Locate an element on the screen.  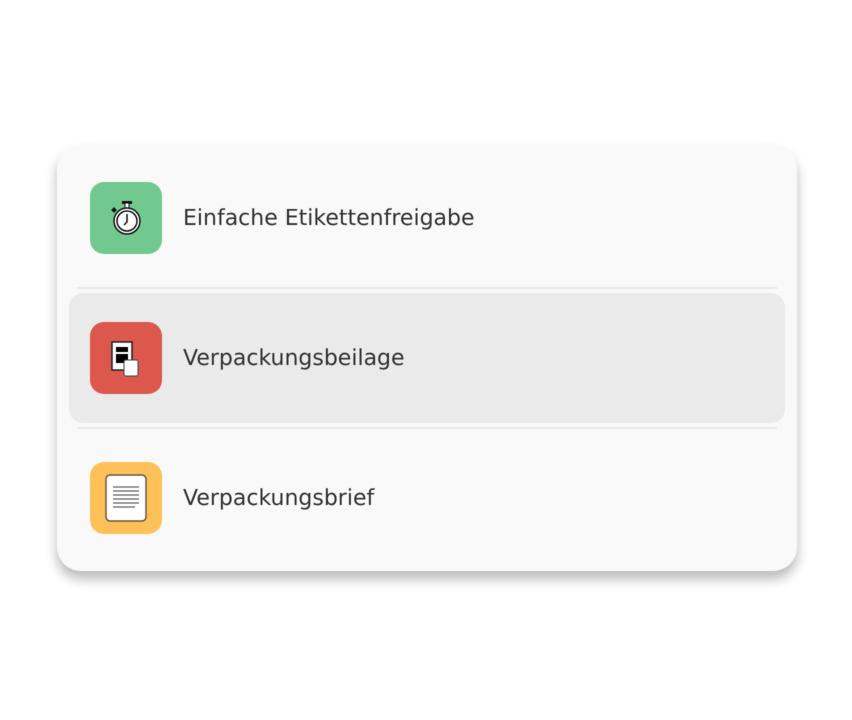
item-label: Einfache Etikettenfreigabe is located at coordinates (329, 218).